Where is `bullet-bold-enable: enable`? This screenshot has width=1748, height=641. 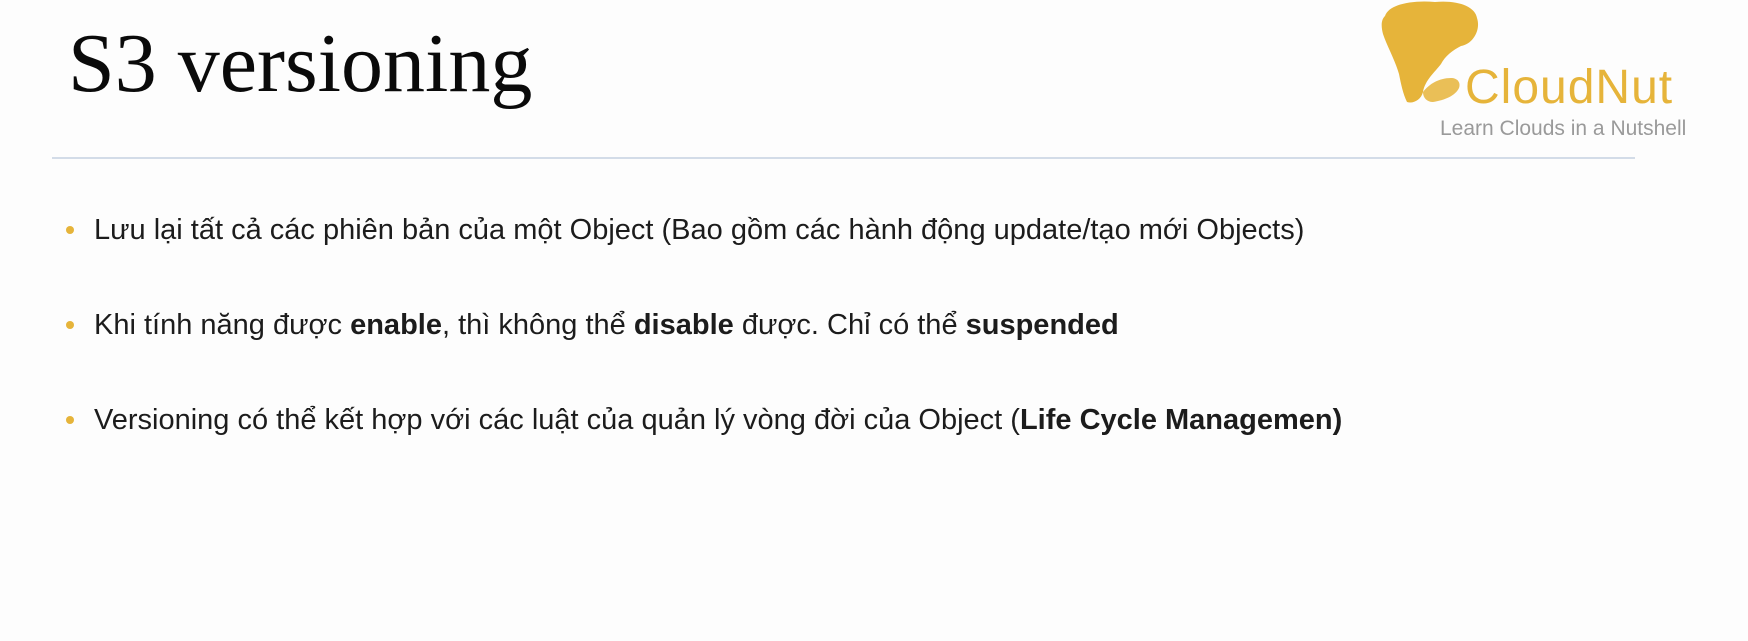
bullet-bold-enable: enable is located at coordinates (396, 325).